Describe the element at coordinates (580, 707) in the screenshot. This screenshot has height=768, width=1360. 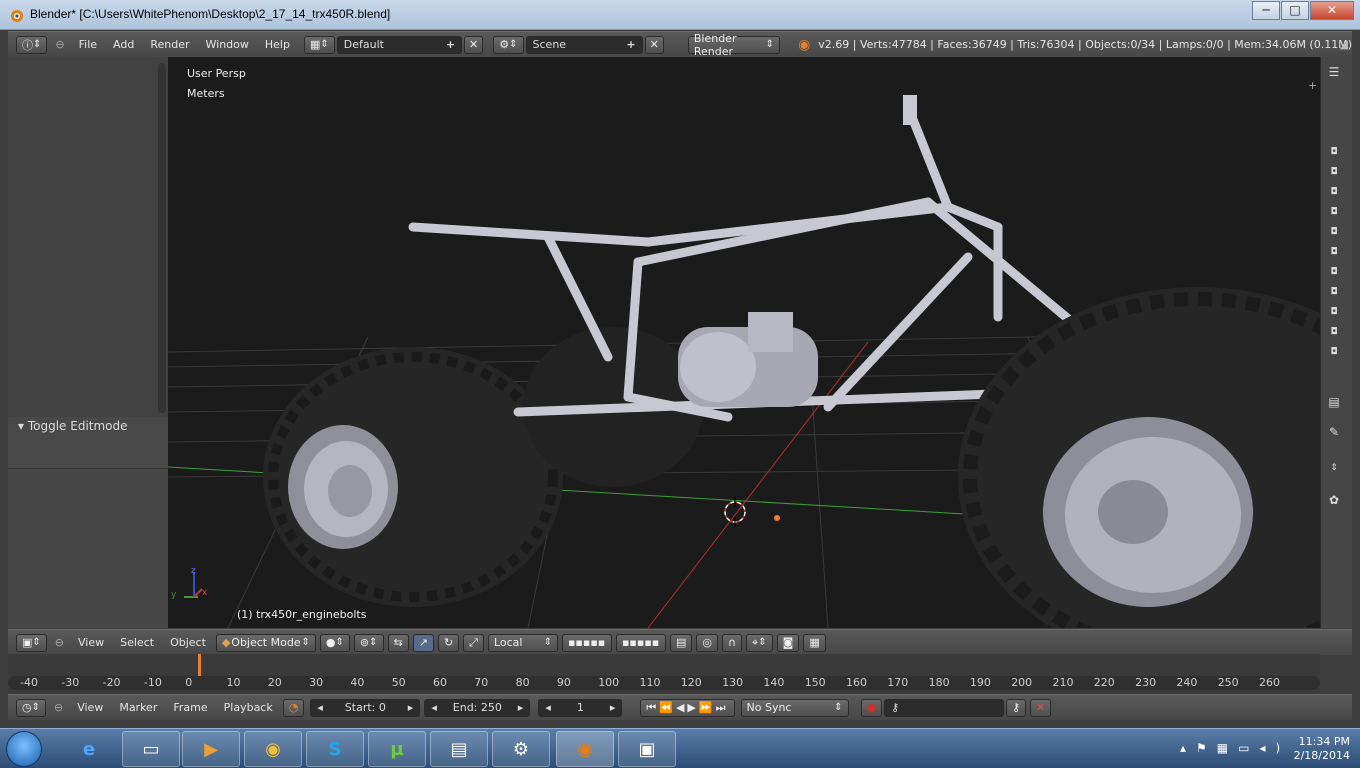
I see `current-frame-field: ◂ 1 ▸` at that location.